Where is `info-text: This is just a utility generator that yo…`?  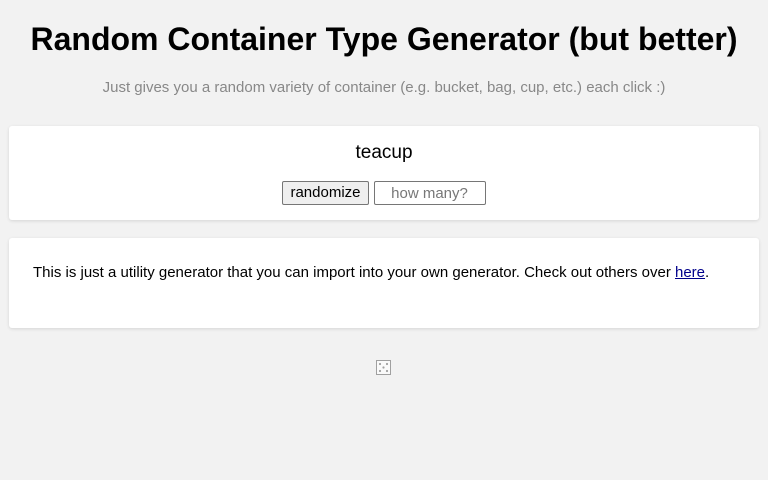
info-text: This is just a utility generator that yo… is located at coordinates (383, 273).